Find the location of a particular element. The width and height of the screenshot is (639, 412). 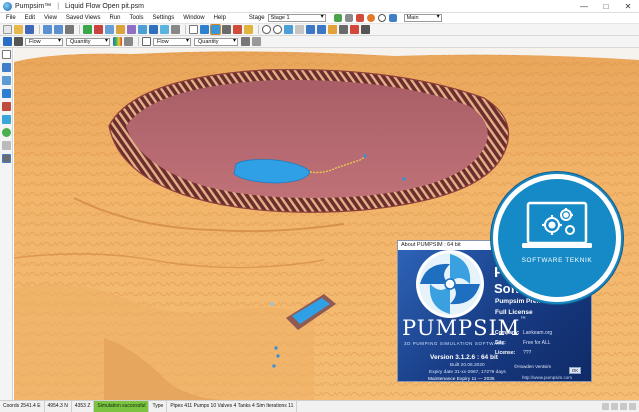

view-top-icon is located at coordinates (310, 29).